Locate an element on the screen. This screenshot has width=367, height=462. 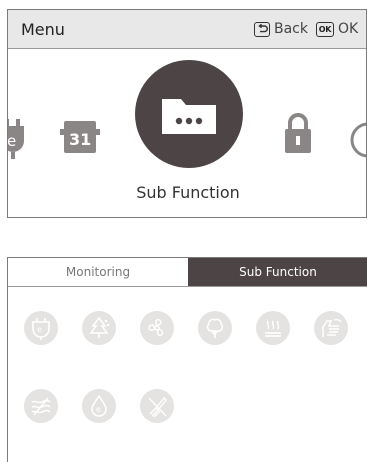
back-key-icon is located at coordinates (262, 29).